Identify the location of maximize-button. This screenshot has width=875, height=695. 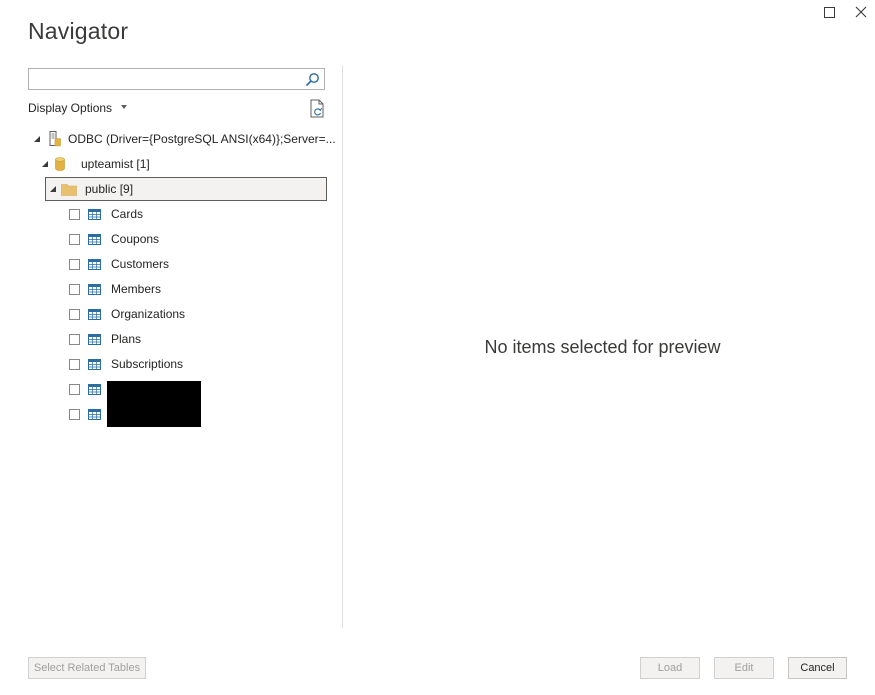
(829, 12).